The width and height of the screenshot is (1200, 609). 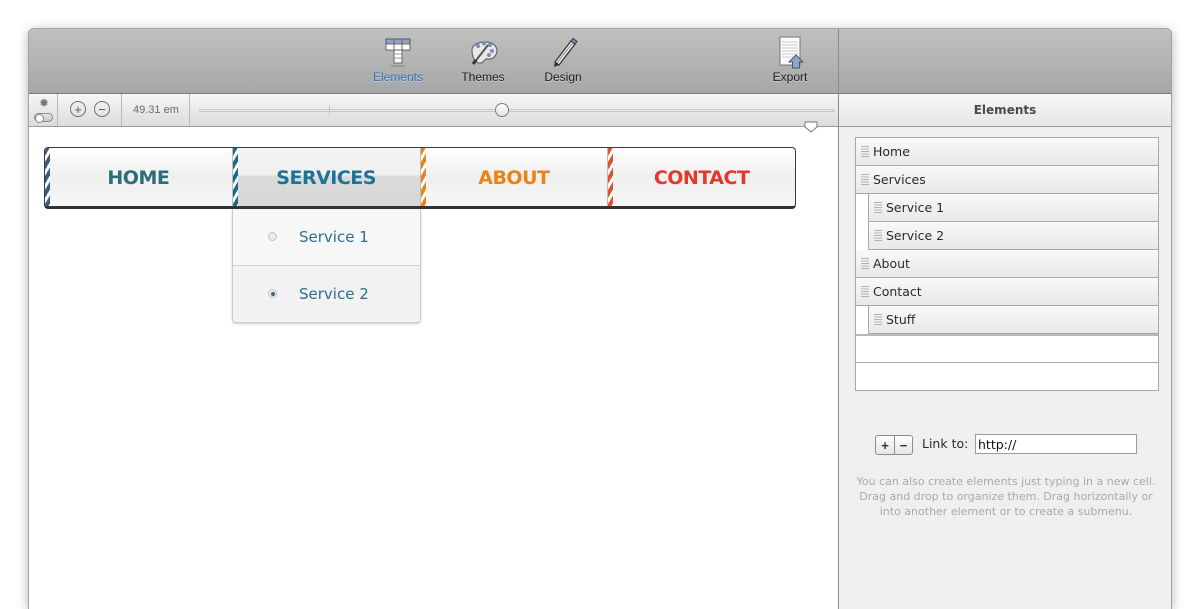 What do you see at coordinates (334, 294) in the screenshot?
I see `dropdown-item-label: Service 2` at bounding box center [334, 294].